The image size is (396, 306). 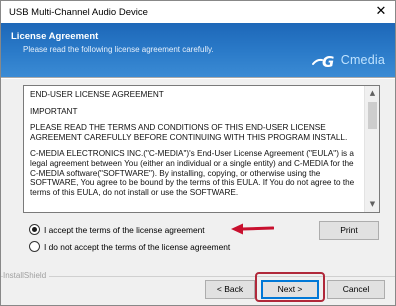 I want to click on decline-radio, so click(x=34, y=246).